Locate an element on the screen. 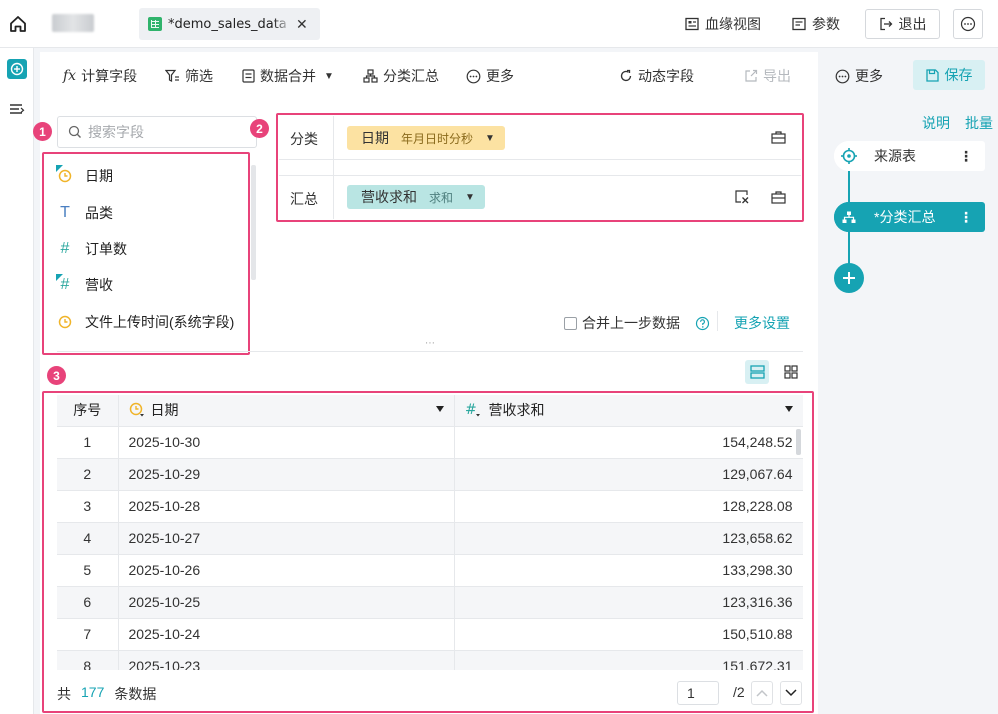 The image size is (998, 714). exit-button: 退出 is located at coordinates (902, 24).